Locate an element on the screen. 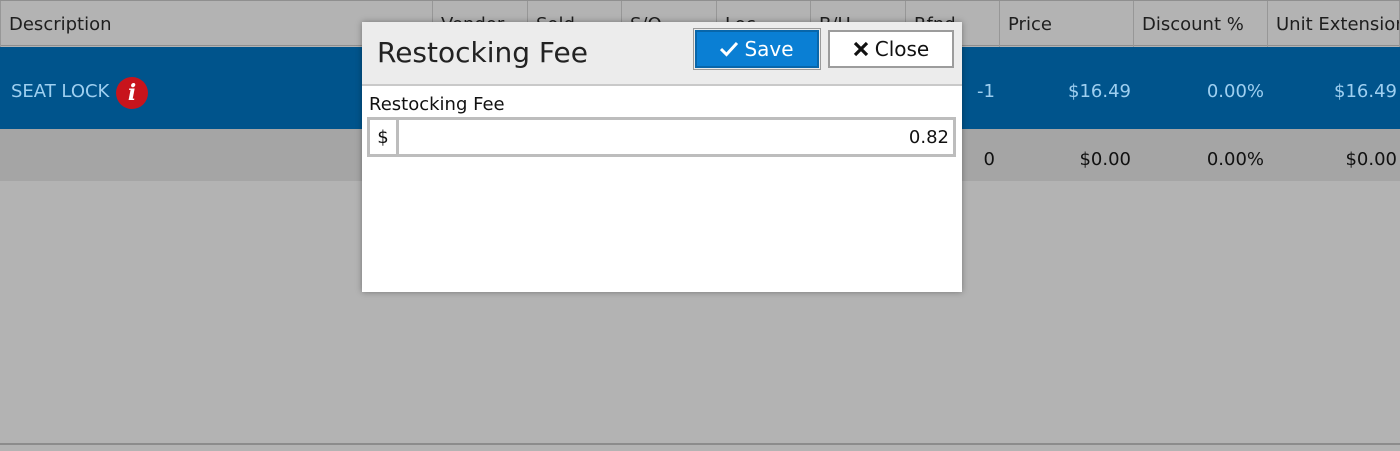 The width and height of the screenshot is (1400, 451). restocking-fee-label: Restocking Fee is located at coordinates (437, 104).